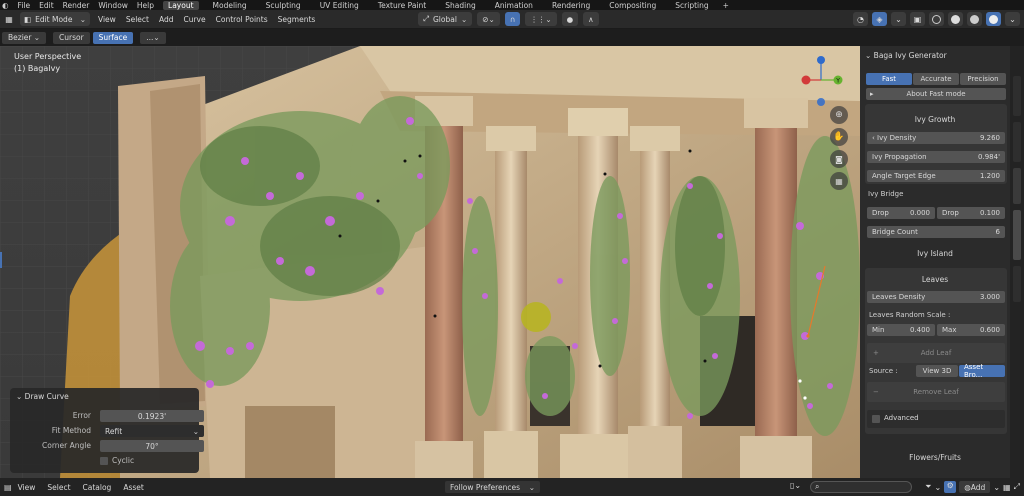 The height and width of the screenshot is (496, 1024). I want to click on add-workspace-button: +, so click(726, 5).